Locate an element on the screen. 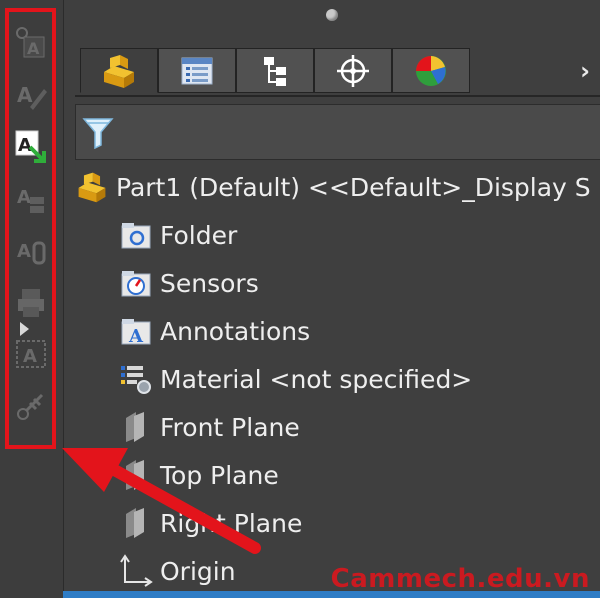 Image resolution: width=600 pixels, height=598 pixels. origin-icon is located at coordinates (136, 571).